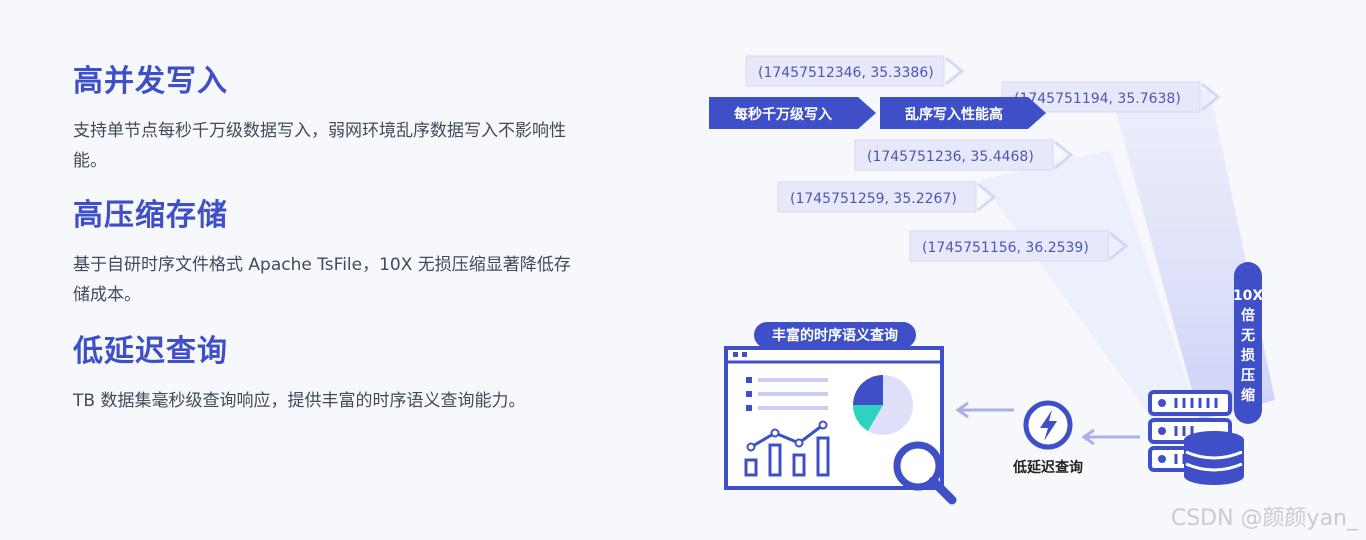 The image size is (1366, 540). I want to click on data-point-text: (1745751236, 35.4468), so click(950, 157).